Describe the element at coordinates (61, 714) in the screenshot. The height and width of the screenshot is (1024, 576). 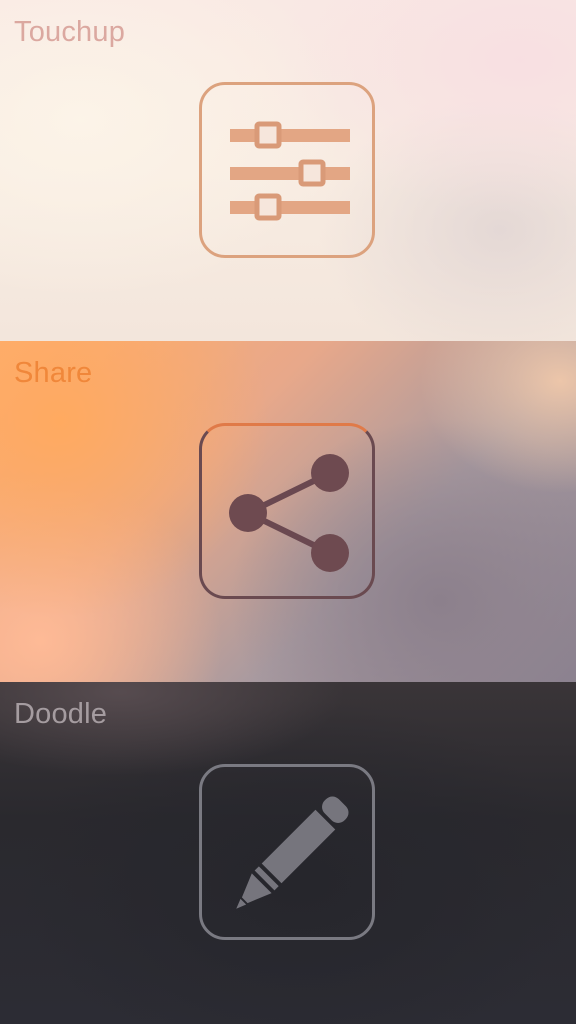
I see `doodle-title: Doodle` at that location.